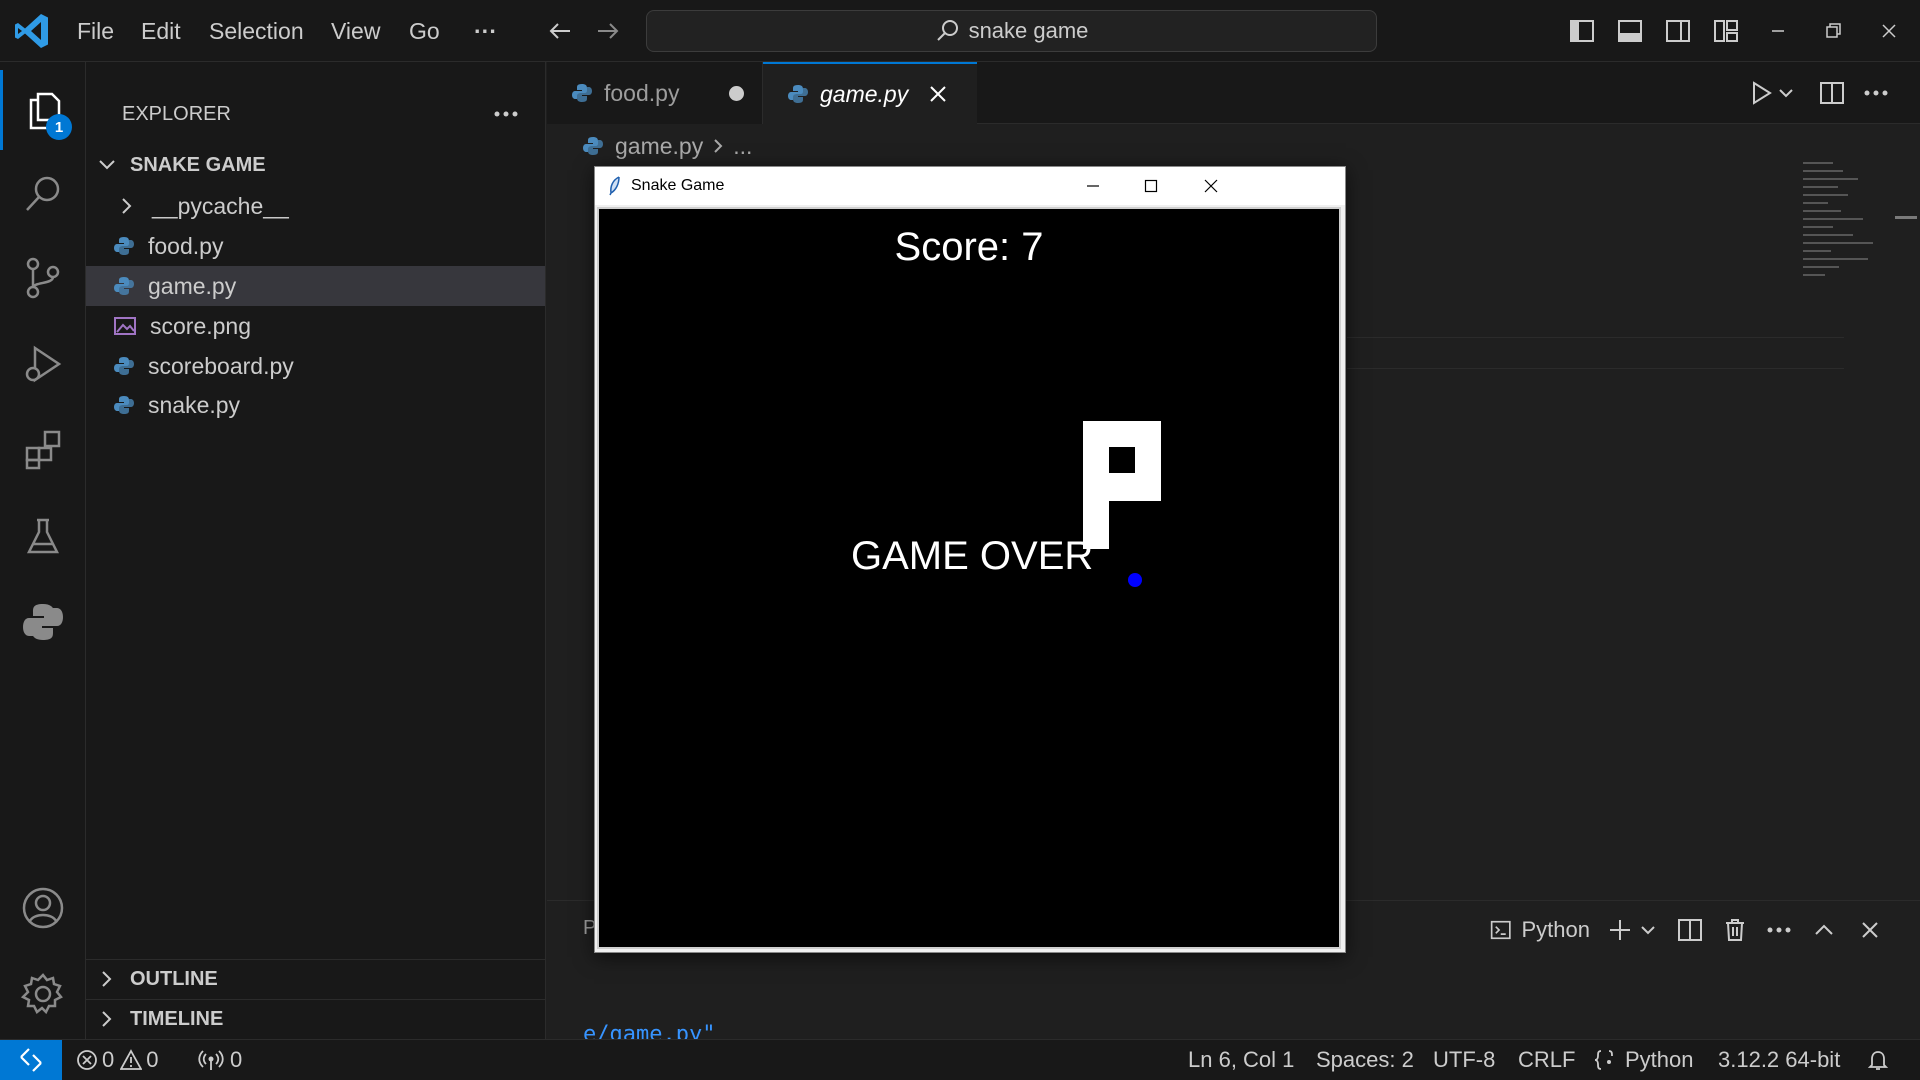 Image resolution: width=1920 pixels, height=1080 pixels. Describe the element at coordinates (560, 31) in the screenshot. I see `back-arrow-icon` at that location.